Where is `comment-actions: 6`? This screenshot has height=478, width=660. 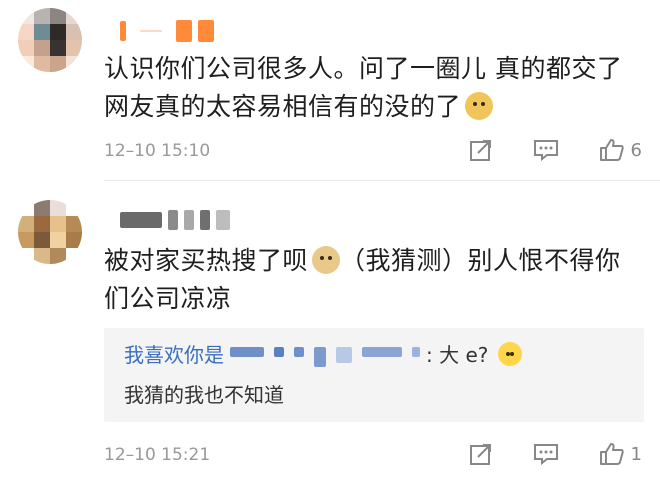 comment-actions: 6 is located at coordinates (555, 150).